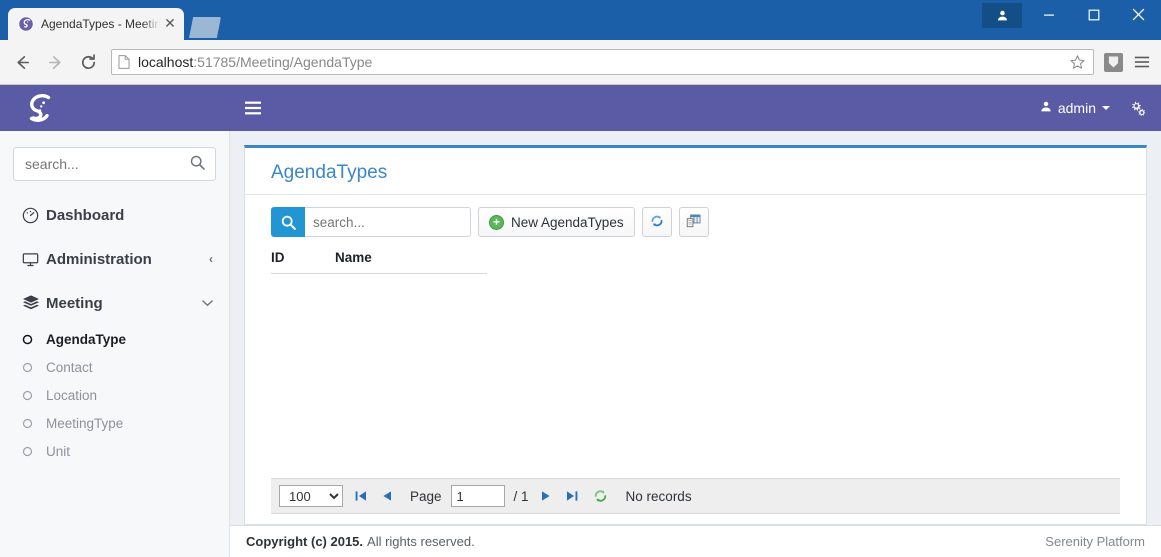  What do you see at coordinates (114, 303) in the screenshot?
I see `sidebar-item-meeting: Meeting` at bounding box center [114, 303].